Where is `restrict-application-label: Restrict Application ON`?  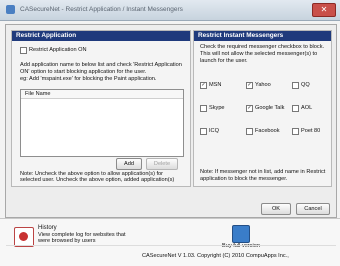
restrict-application-label: Restrict Application ON is located at coordinates (58, 49).